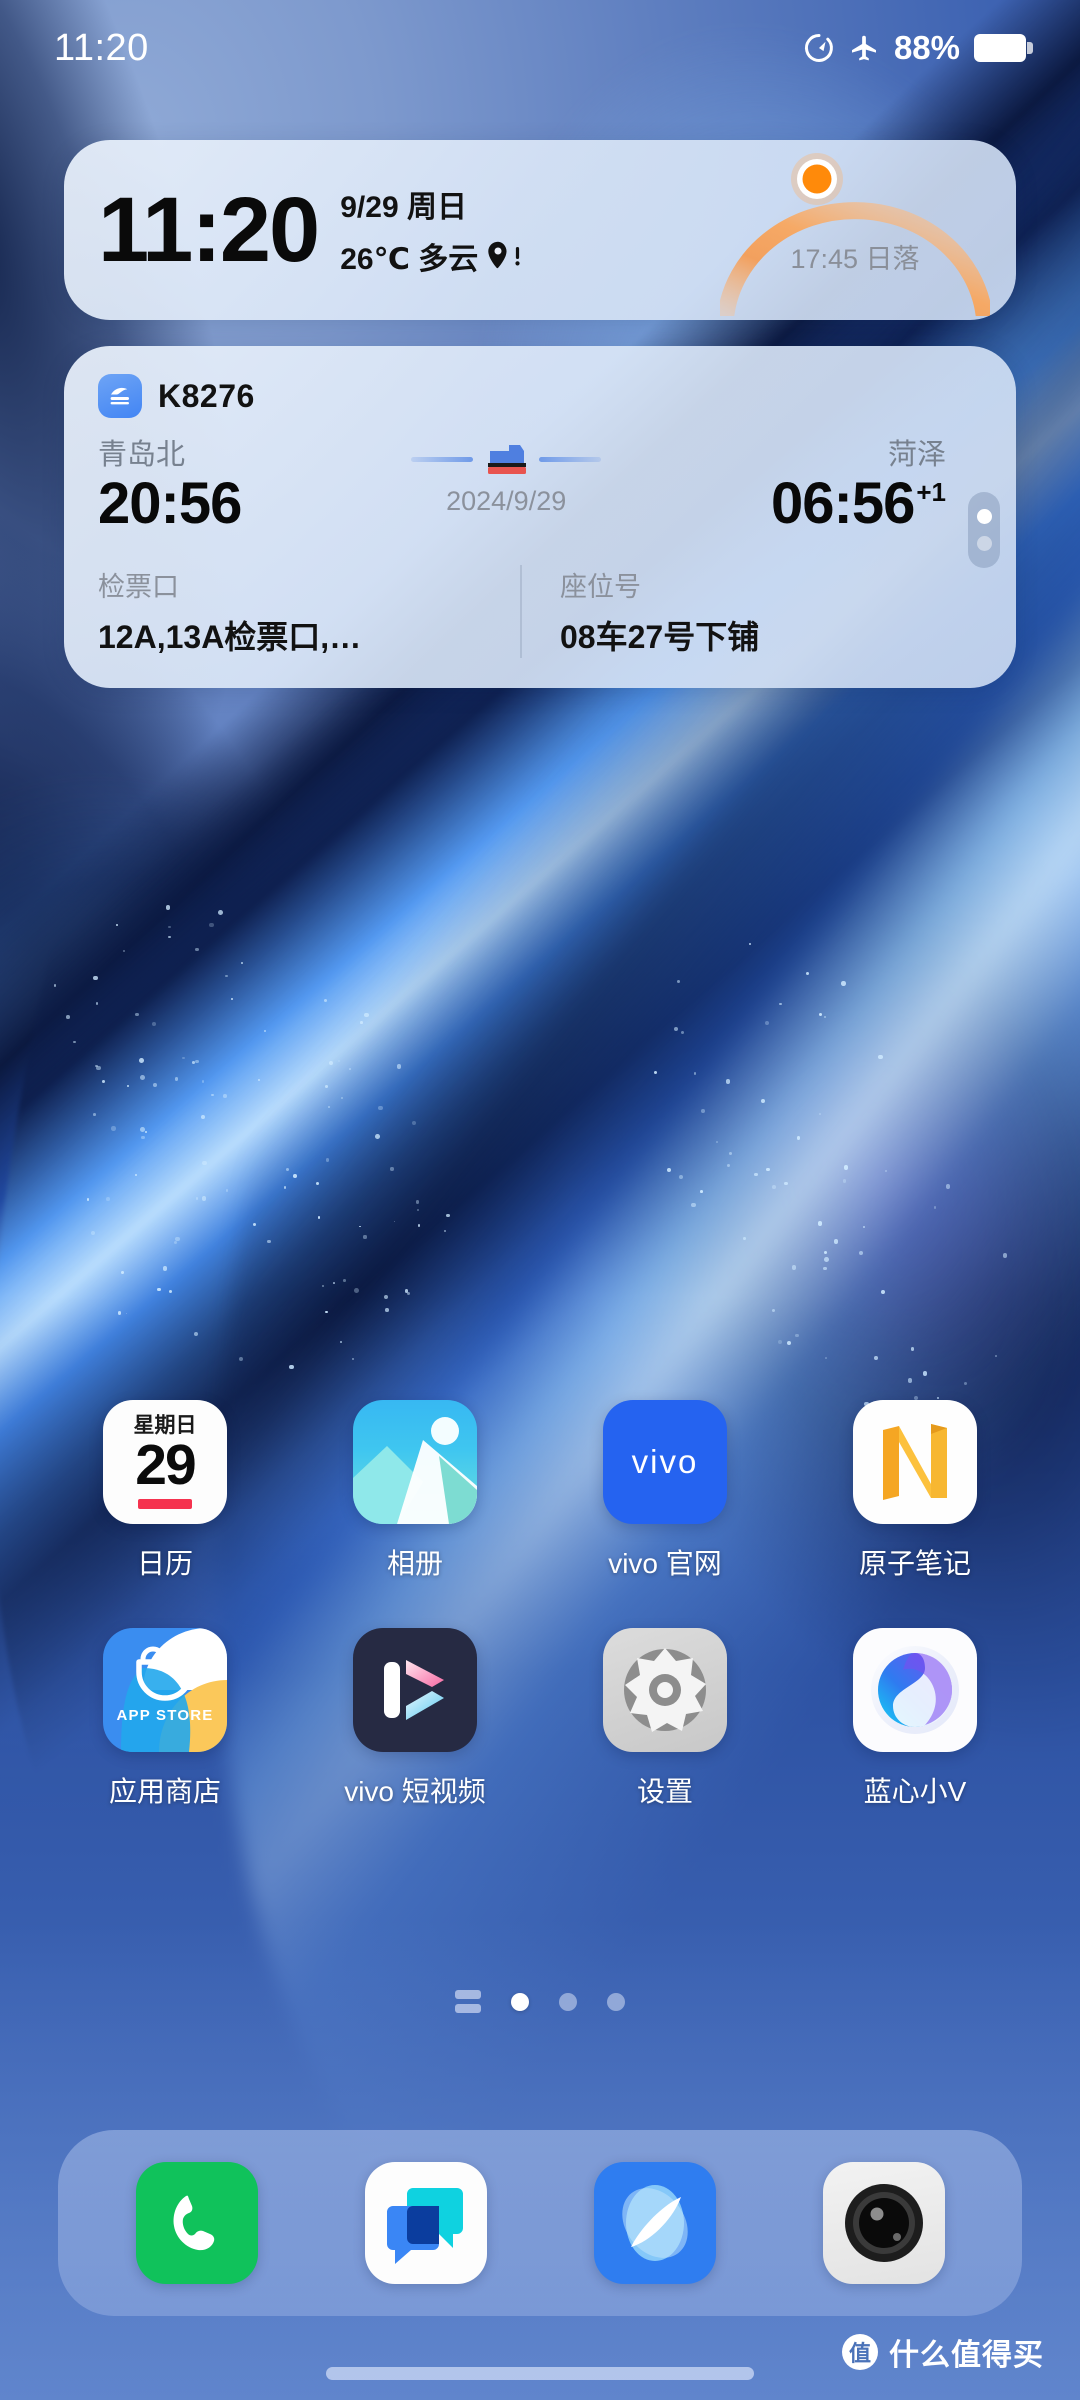 This screenshot has width=1080, height=2400. Describe the element at coordinates (570, 459) in the screenshot. I see `route-dash-right` at that location.